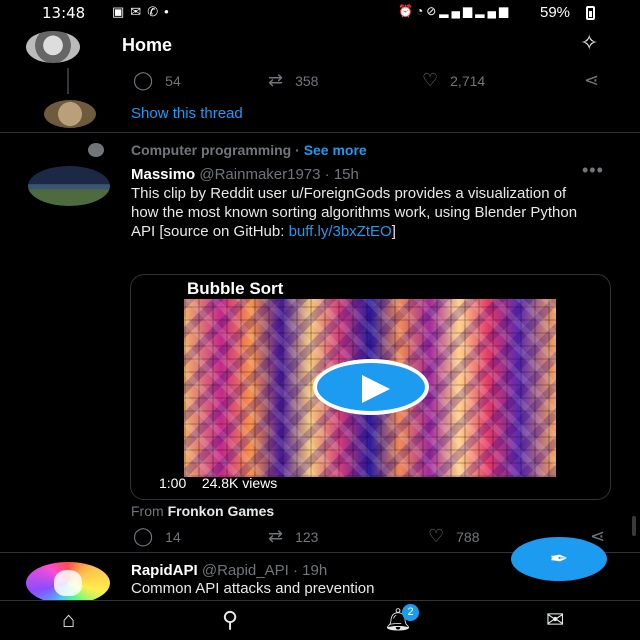  What do you see at coordinates (315, 570) in the screenshot?
I see `next-post-time: 19h` at bounding box center [315, 570].